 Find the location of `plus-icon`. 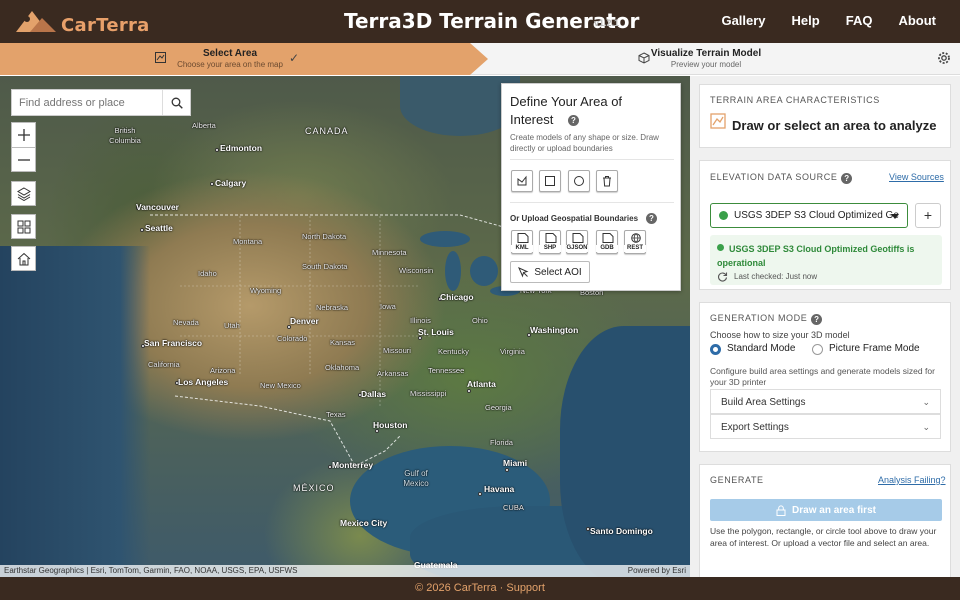

plus-icon is located at coordinates (23, 135).